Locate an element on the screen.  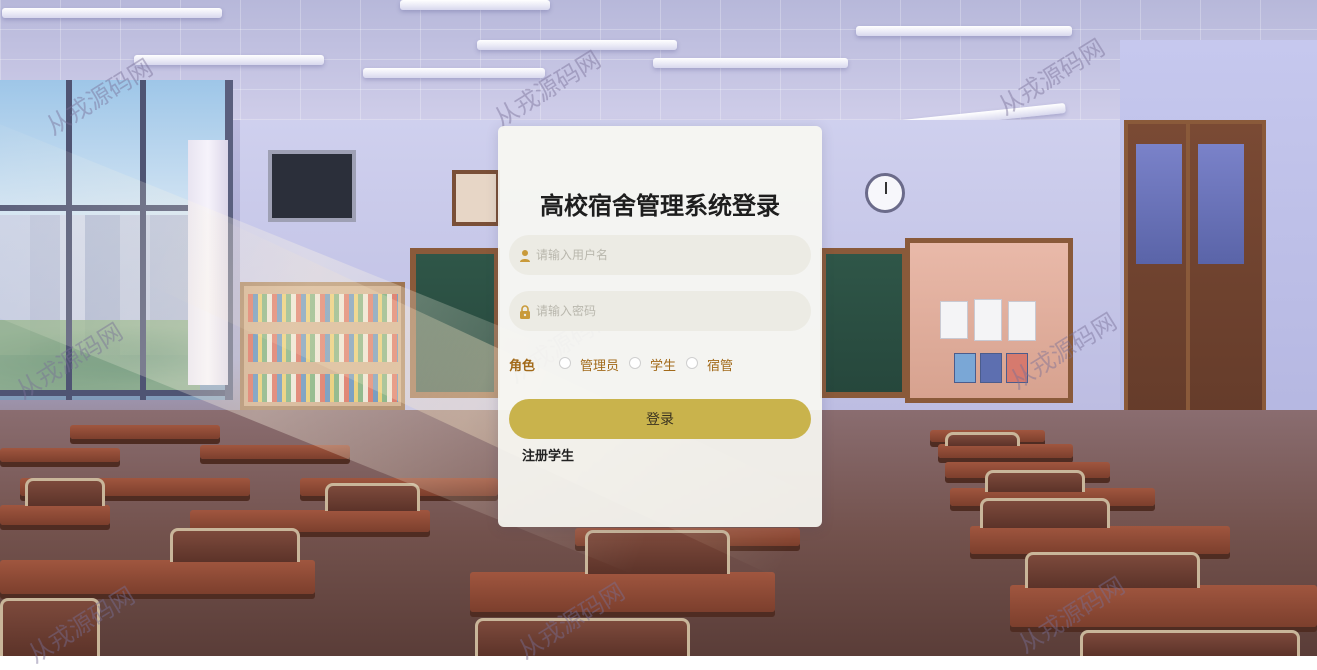
role-selector: 角色 管理员 学生 宿管 is located at coordinates (660, 364).